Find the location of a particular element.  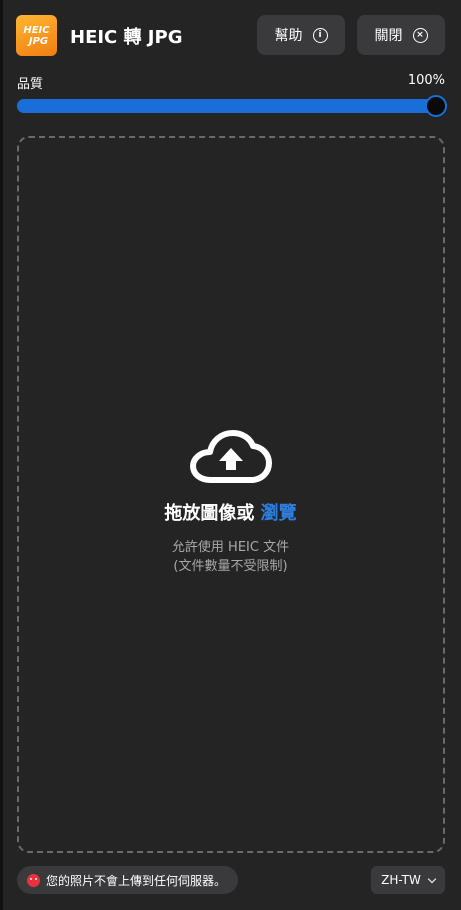

privacy-notice: 您的照片不會上傳到任何伺服器。 is located at coordinates (128, 880).